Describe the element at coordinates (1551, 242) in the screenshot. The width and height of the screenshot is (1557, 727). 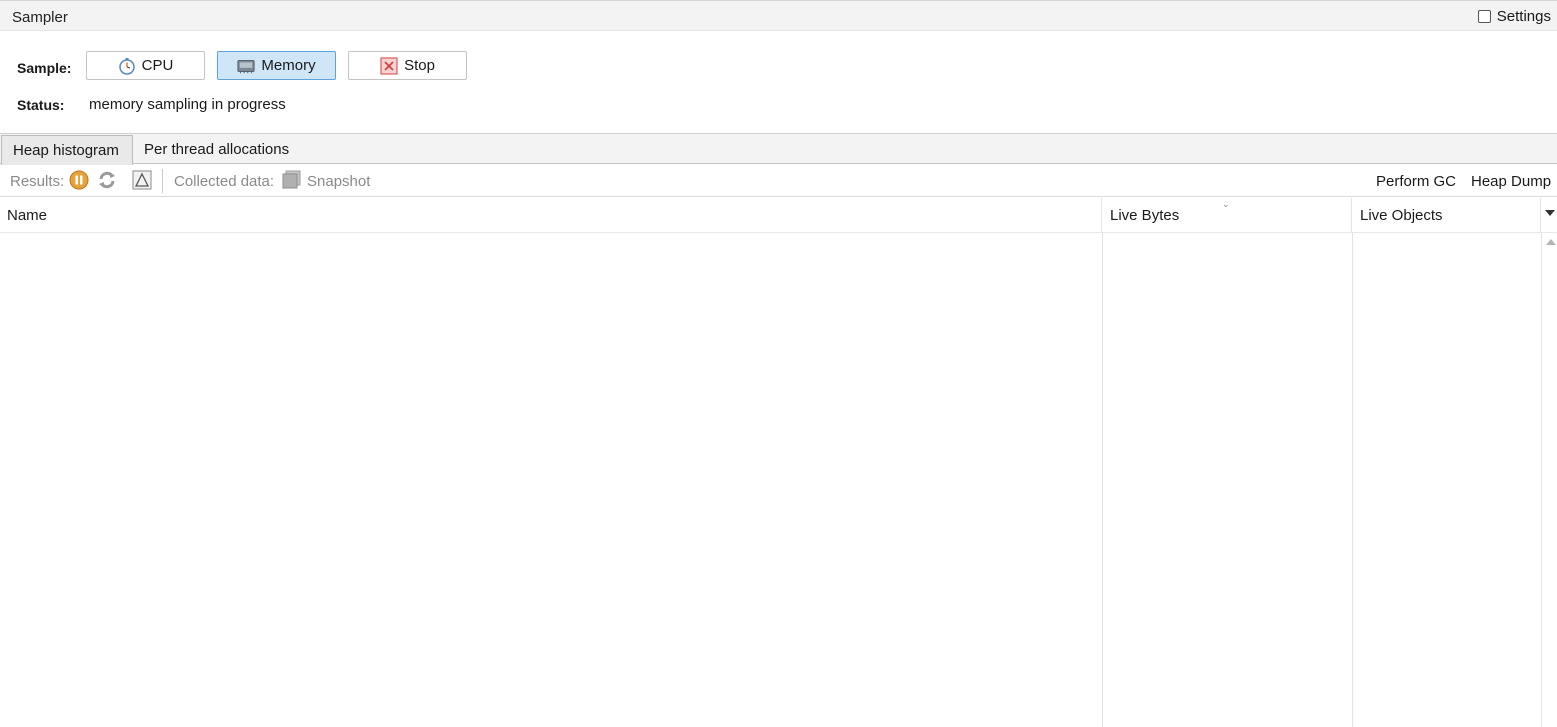
I see `scroll-up-arrow-icon` at that location.